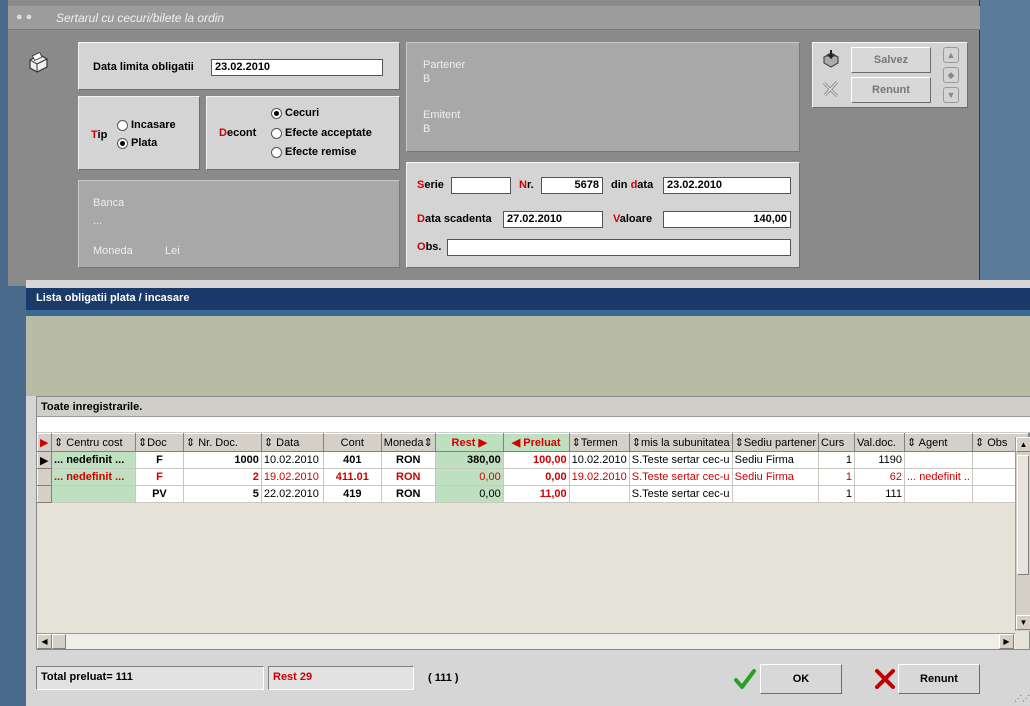 The width and height of the screenshot is (1030, 706). I want to click on cell-preluat: 100,00, so click(536, 460).